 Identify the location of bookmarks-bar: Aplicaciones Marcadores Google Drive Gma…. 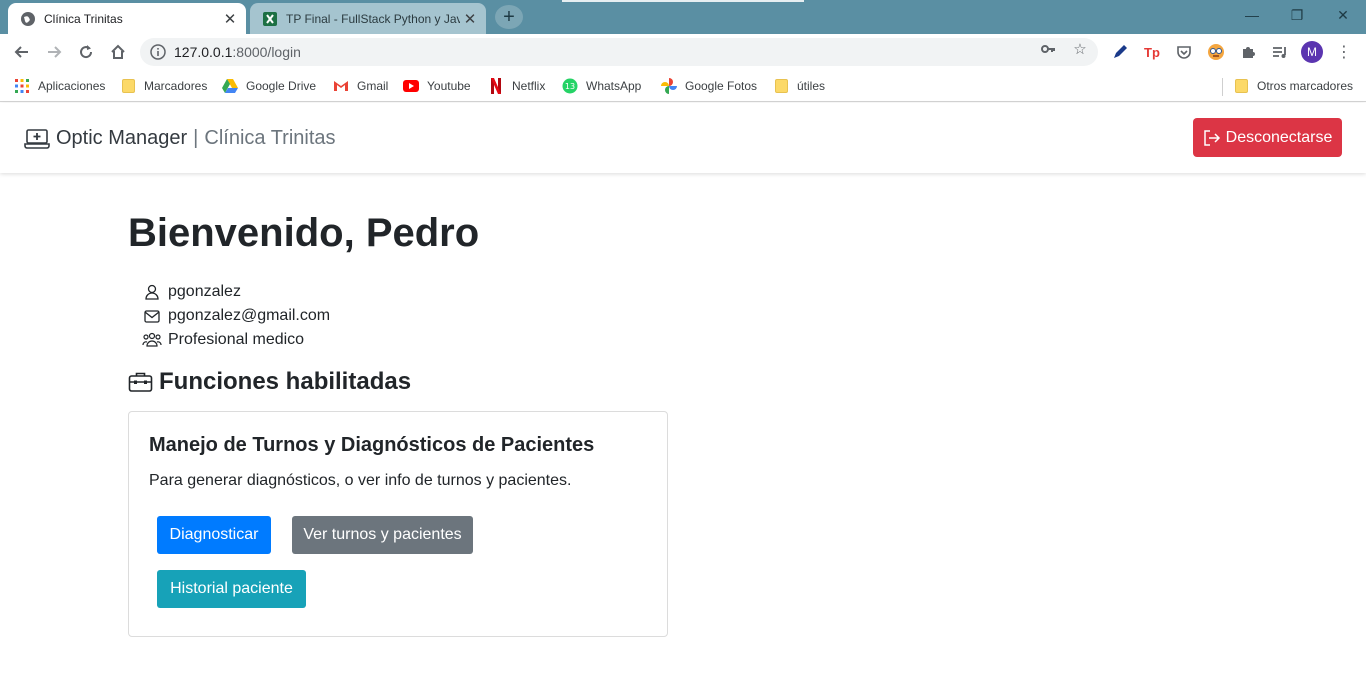
(683, 86).